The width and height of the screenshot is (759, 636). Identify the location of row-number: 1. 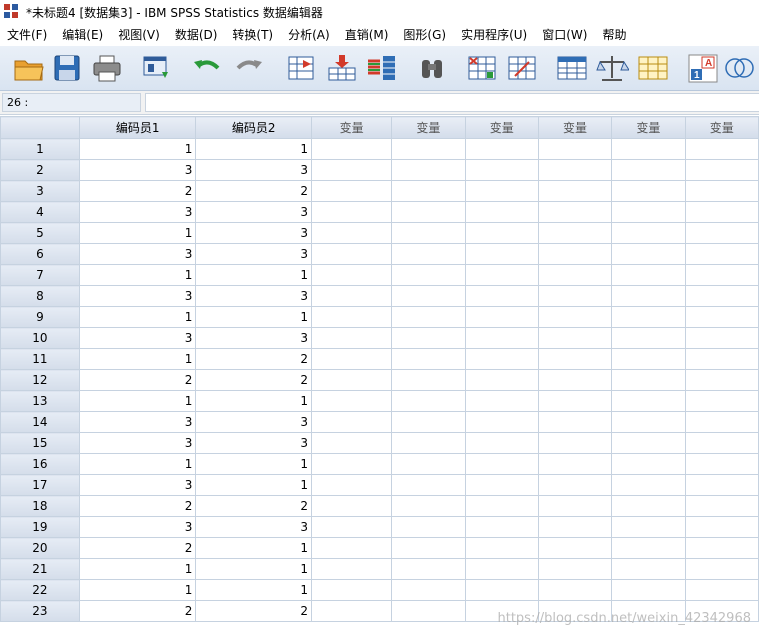
(40, 149).